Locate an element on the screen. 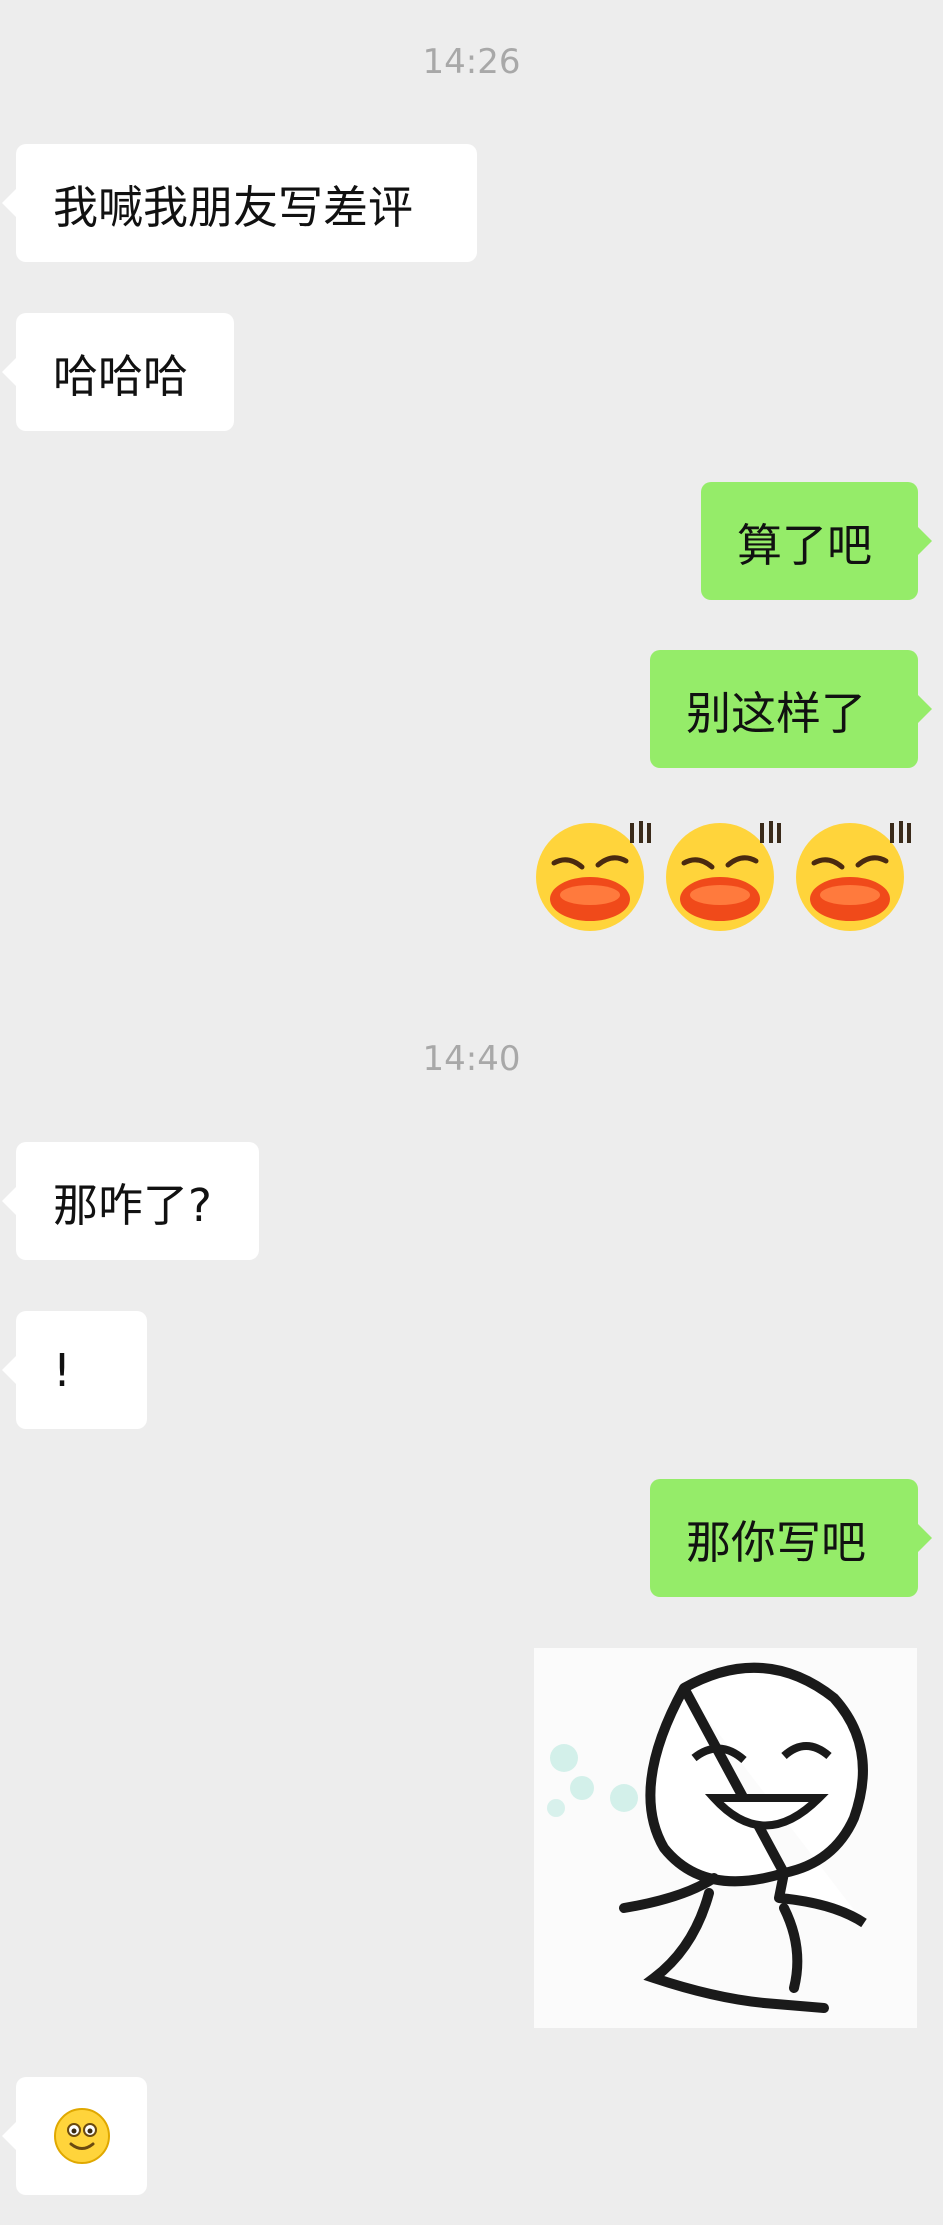 This screenshot has width=943, height=2225. message-bubble-outgoing: 那你写吧 is located at coordinates (791, 1538).